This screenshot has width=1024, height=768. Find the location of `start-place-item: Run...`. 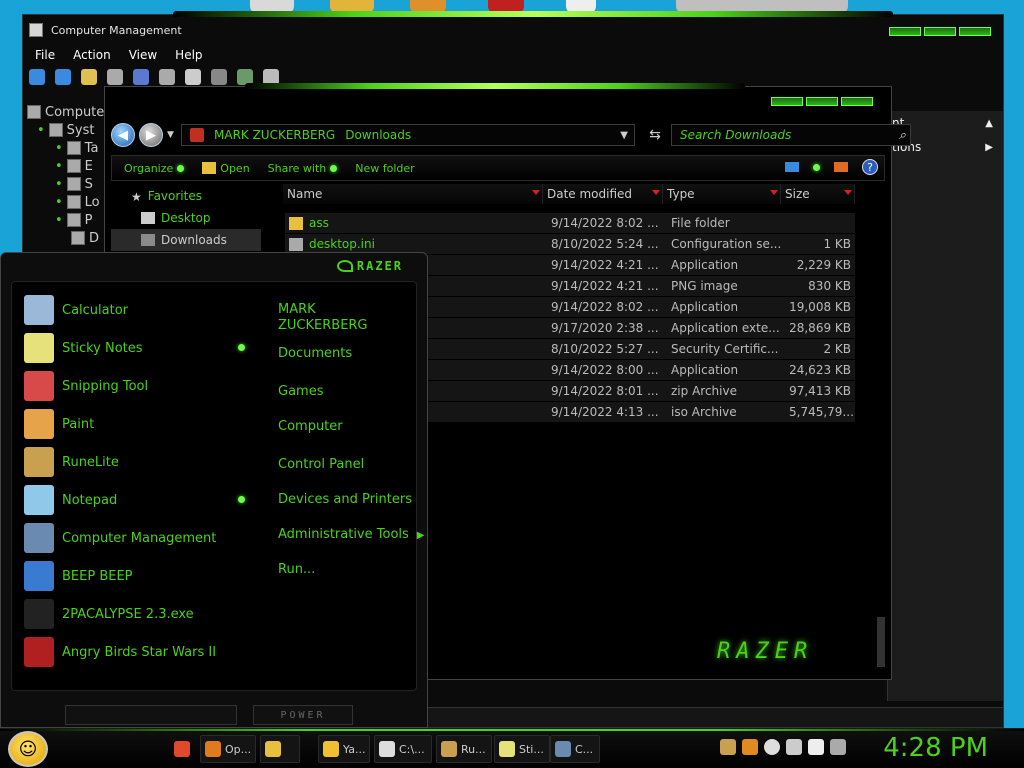

start-place-item: Run... is located at coordinates (358, 570).